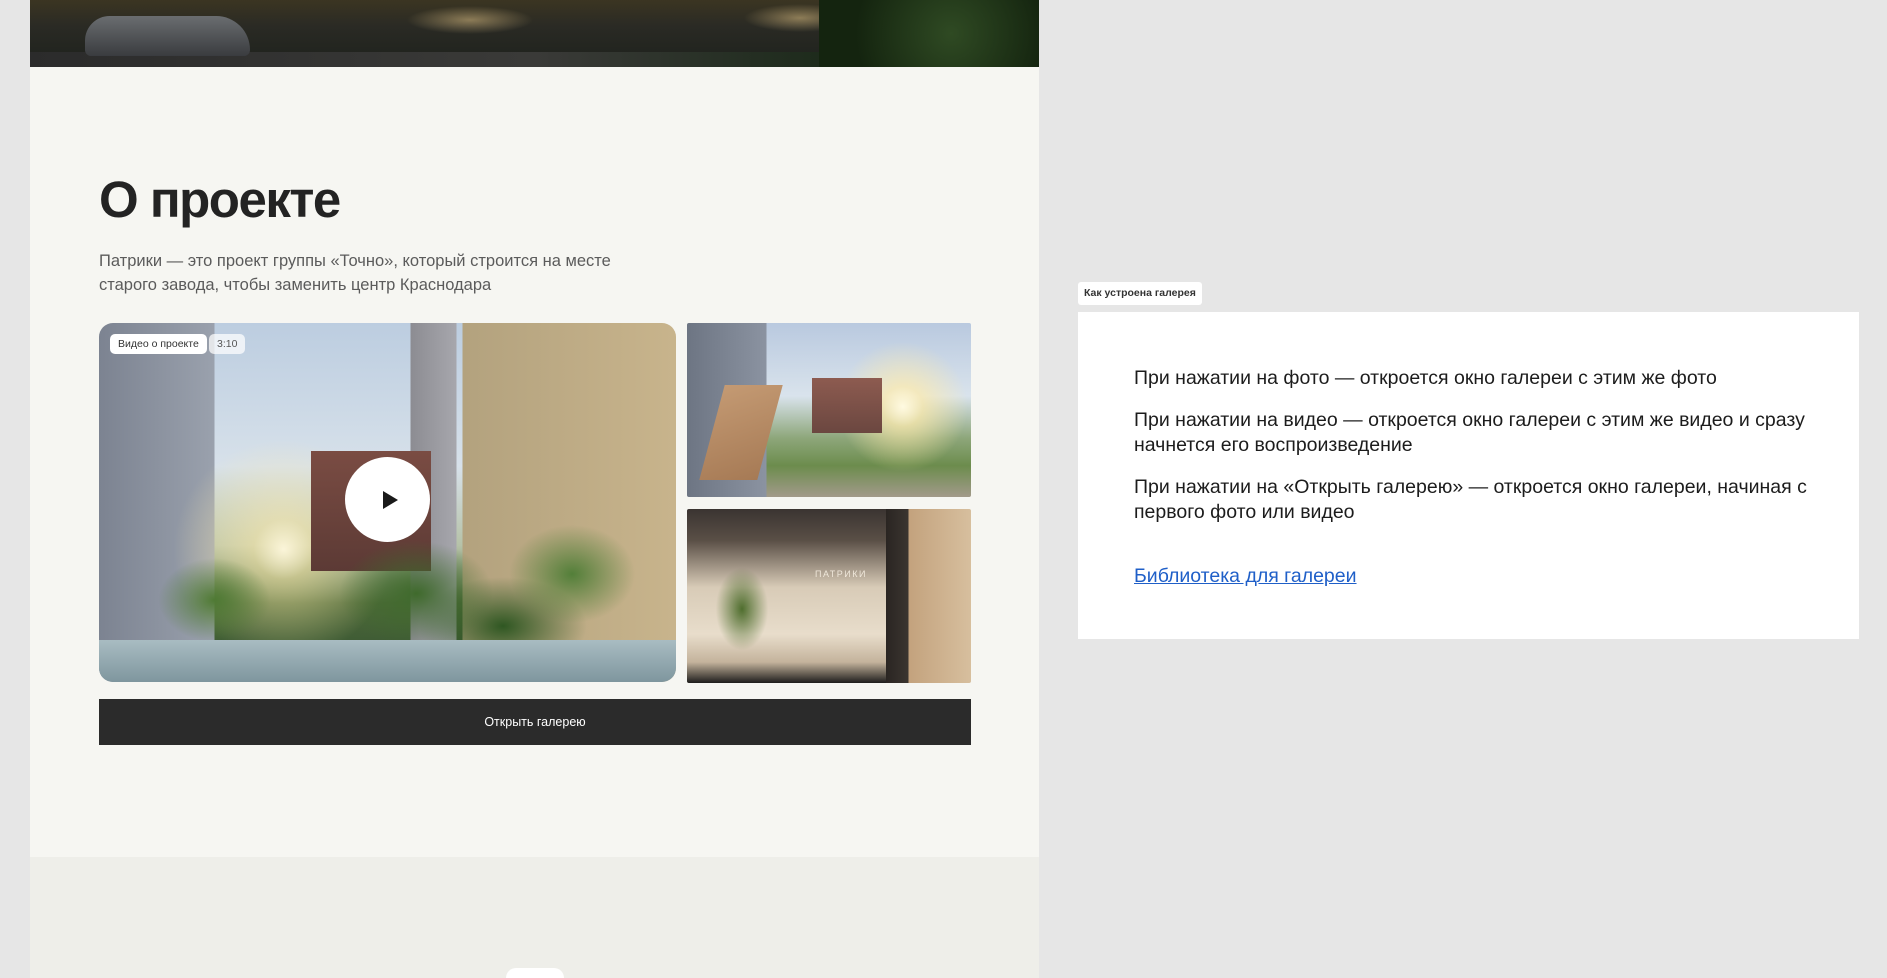 This screenshot has height=978, width=1887. I want to click on play-icon, so click(390, 499).